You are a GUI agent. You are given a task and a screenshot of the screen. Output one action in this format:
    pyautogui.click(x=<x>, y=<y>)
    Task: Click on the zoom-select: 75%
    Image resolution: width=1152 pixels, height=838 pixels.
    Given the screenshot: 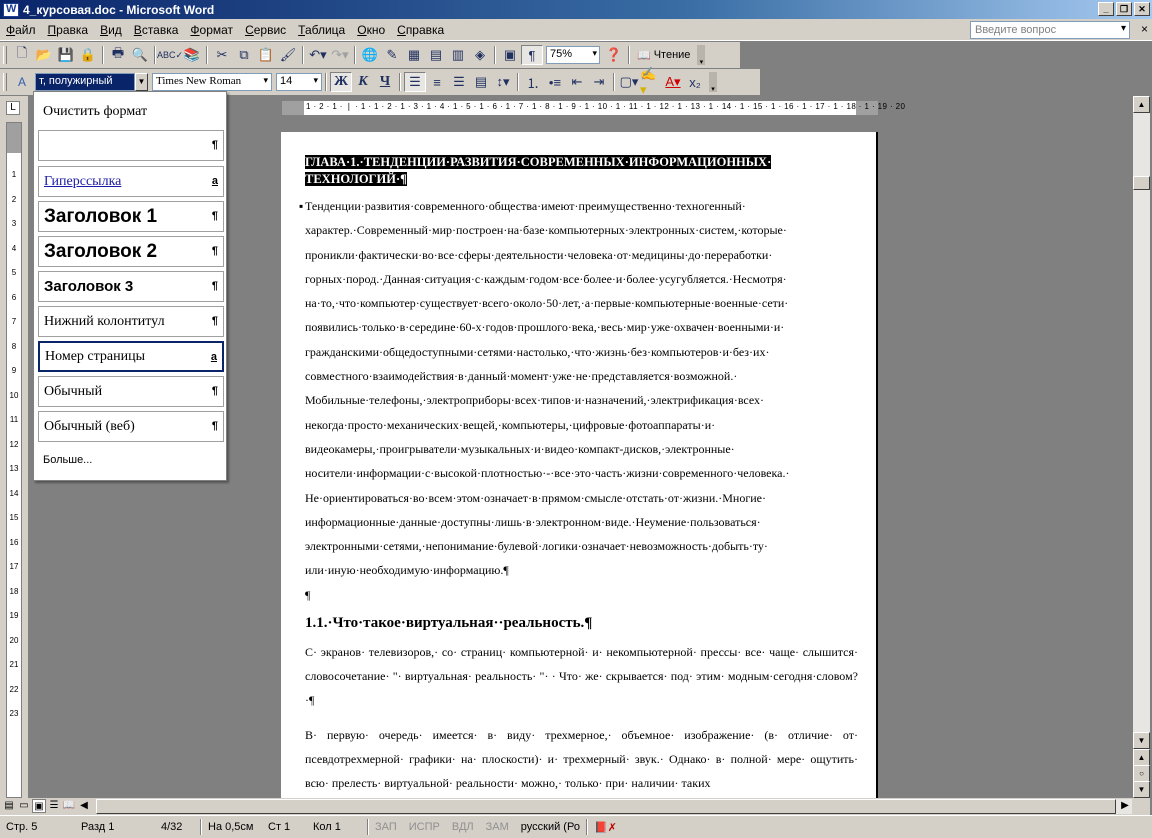 What is the action you would take?
    pyautogui.click(x=573, y=55)
    